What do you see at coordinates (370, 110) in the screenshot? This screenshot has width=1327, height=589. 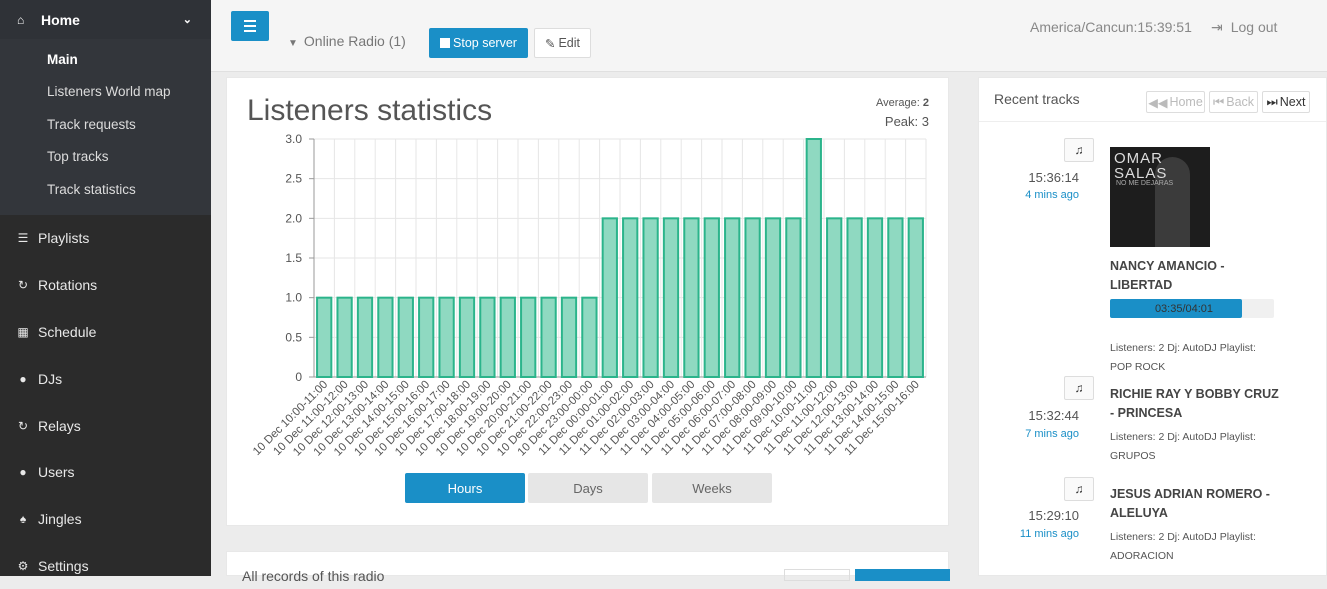 I see `page-title: Listeners statistics` at bounding box center [370, 110].